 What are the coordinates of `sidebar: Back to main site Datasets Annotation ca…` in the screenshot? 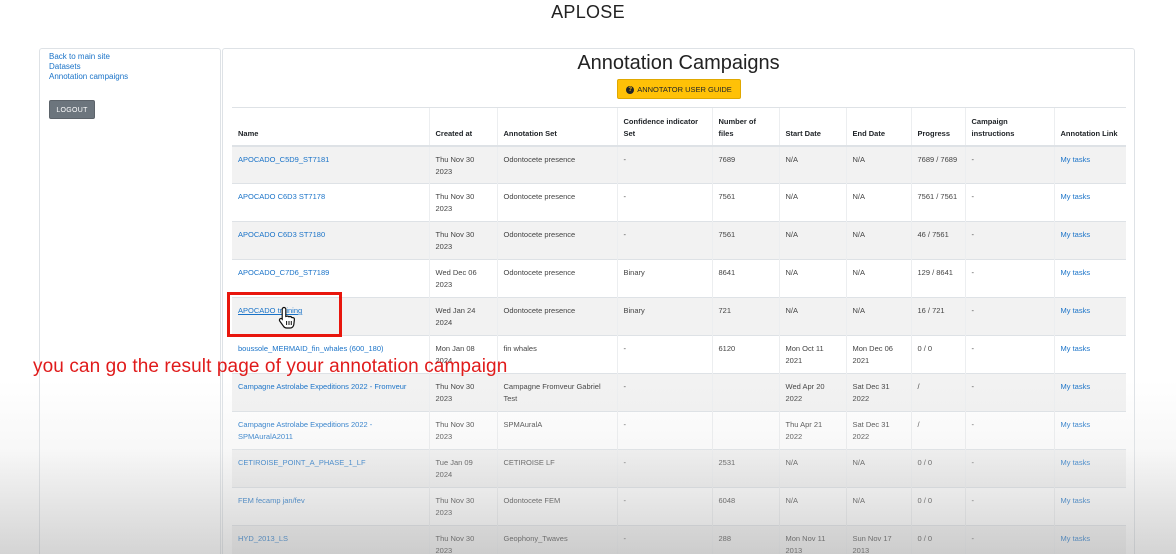 It's located at (130, 301).